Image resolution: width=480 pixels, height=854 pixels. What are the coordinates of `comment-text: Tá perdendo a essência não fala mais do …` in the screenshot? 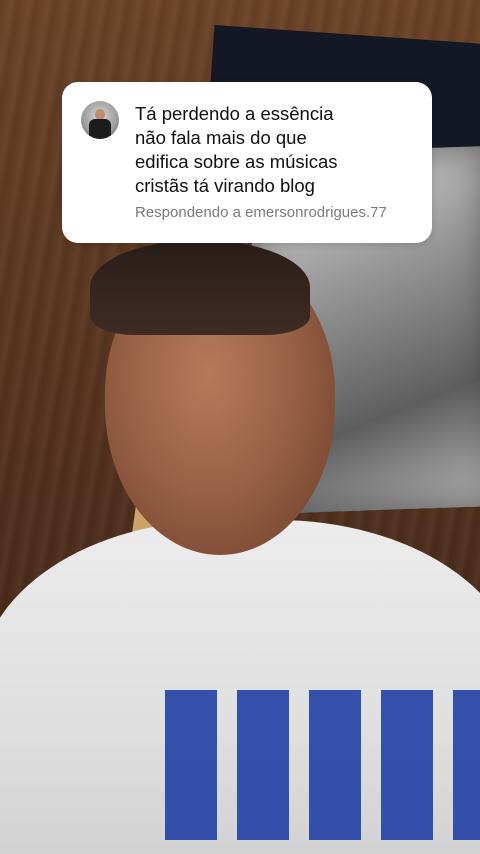 It's located at (236, 149).